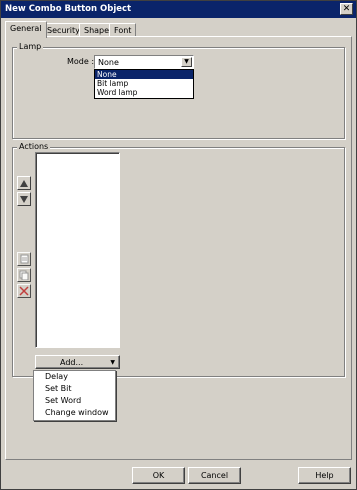  What do you see at coordinates (144, 62) in the screenshot?
I see `mode-select: None ▼` at bounding box center [144, 62].